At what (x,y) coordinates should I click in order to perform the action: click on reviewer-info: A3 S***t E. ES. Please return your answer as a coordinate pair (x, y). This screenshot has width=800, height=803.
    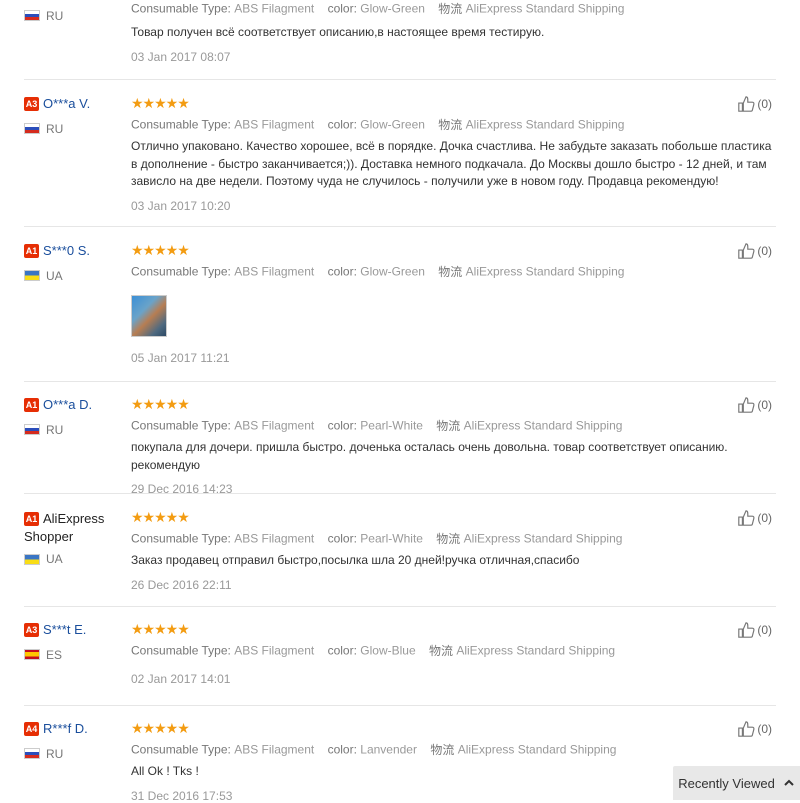
    Looking at the image, I should click on (74, 642).